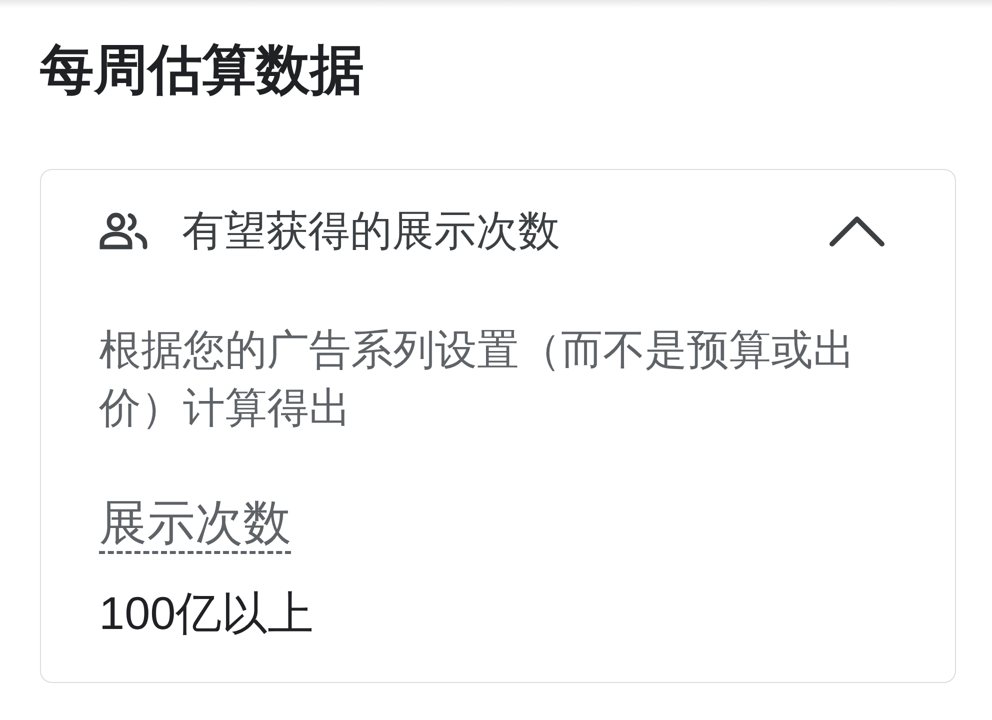  Describe the element at coordinates (195, 525) in the screenshot. I see `metric-label: 展示次数` at that location.